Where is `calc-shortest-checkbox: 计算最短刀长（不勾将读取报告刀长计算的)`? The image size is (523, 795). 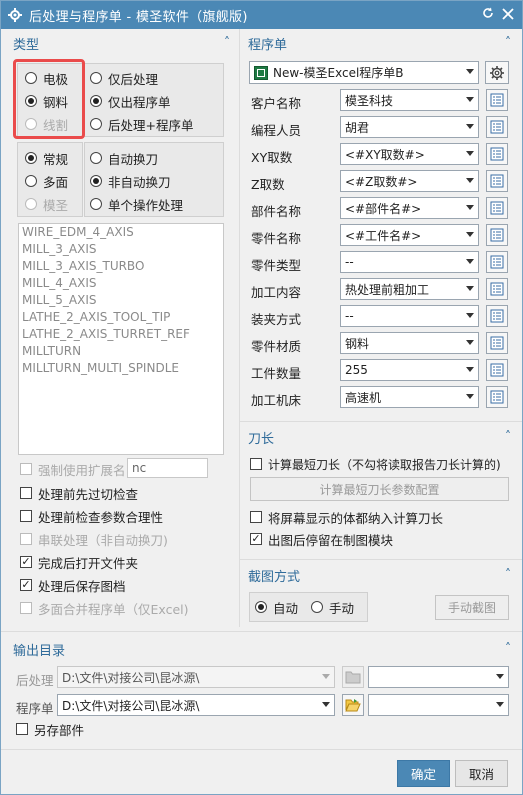 calc-shortest-checkbox: 计算最短刀长（不勾将读取报告刀长计算的) is located at coordinates (375, 464).